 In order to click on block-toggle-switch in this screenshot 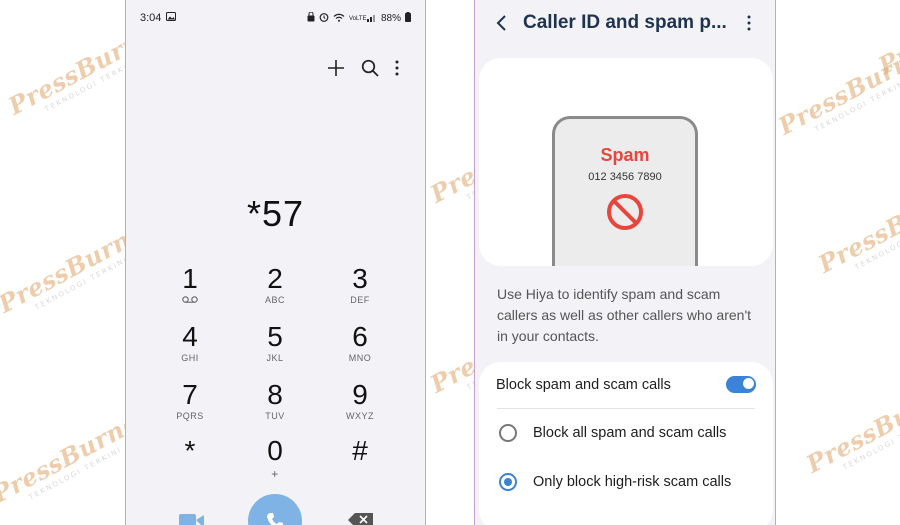, I will do `click(741, 384)`.